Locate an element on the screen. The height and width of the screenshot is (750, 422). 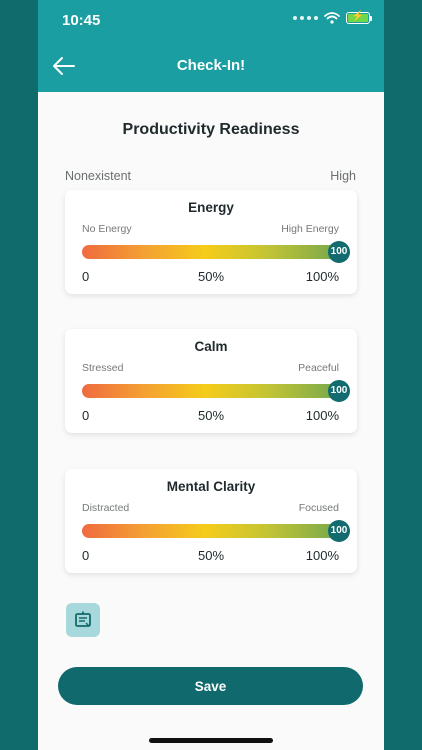
add-note-button is located at coordinates (83, 620).